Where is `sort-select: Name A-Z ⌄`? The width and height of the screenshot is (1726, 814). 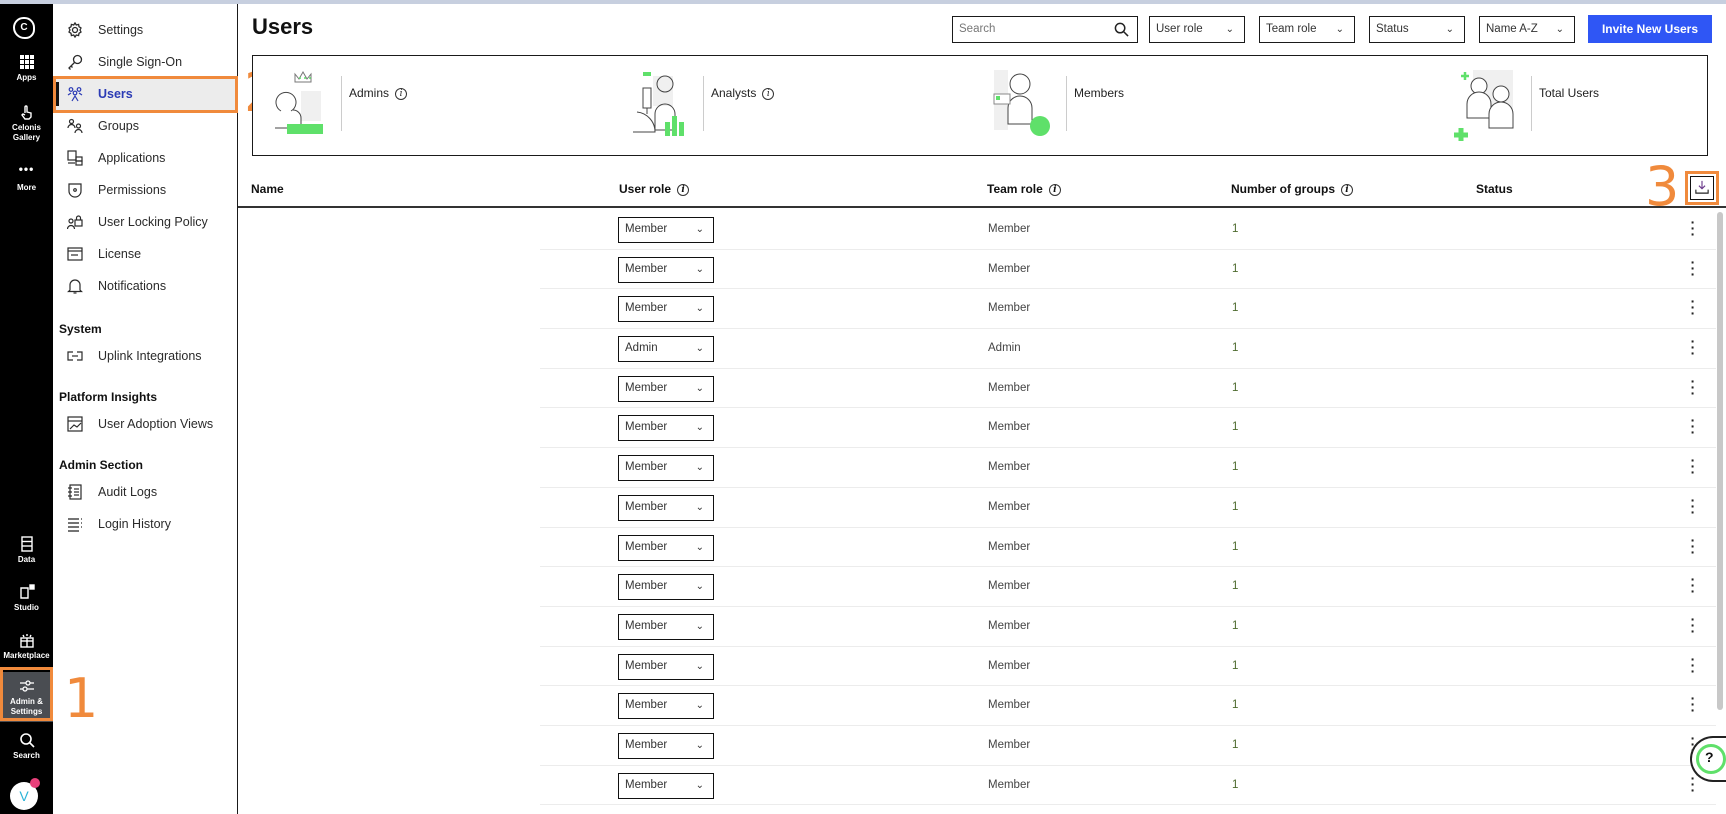
sort-select: Name A-Z ⌄ is located at coordinates (1527, 29).